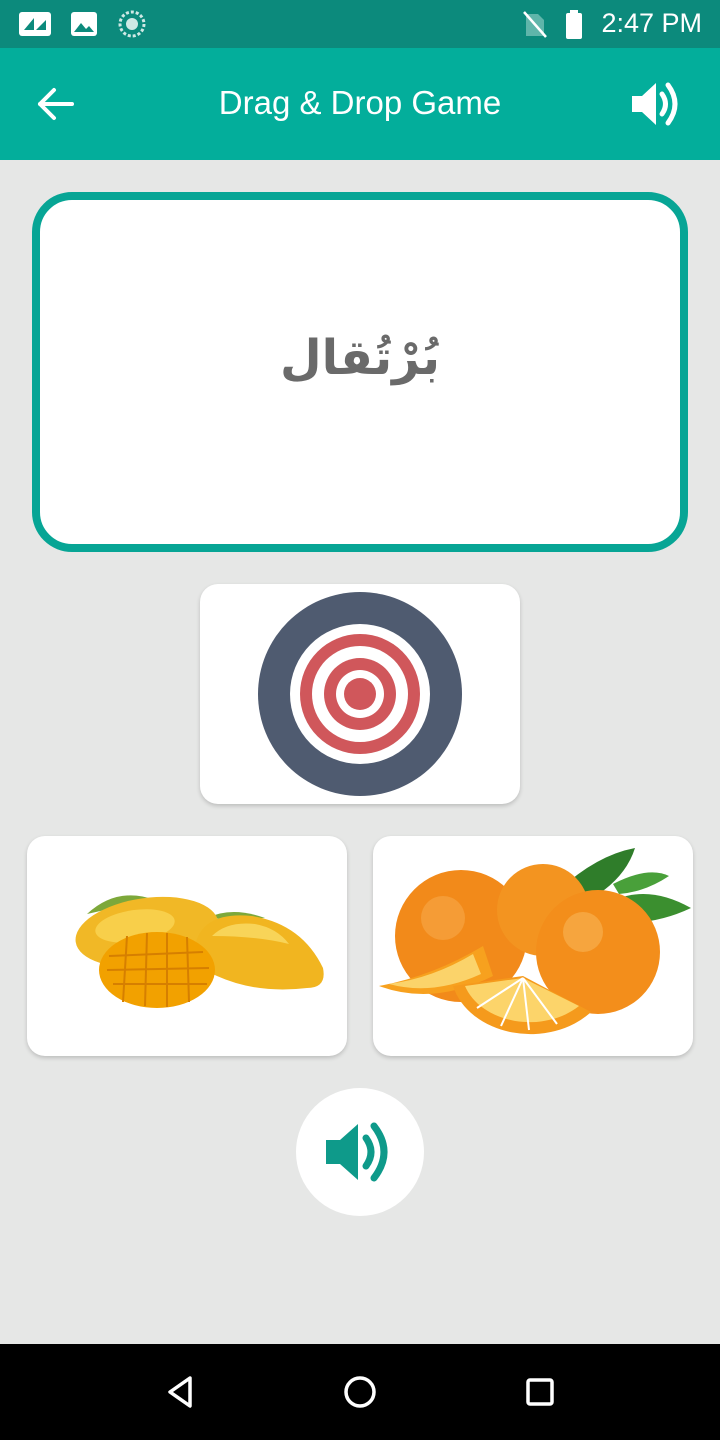 This screenshot has height=1440, width=720. I want to click on page-title: Drag & Drop Game, so click(360, 102).